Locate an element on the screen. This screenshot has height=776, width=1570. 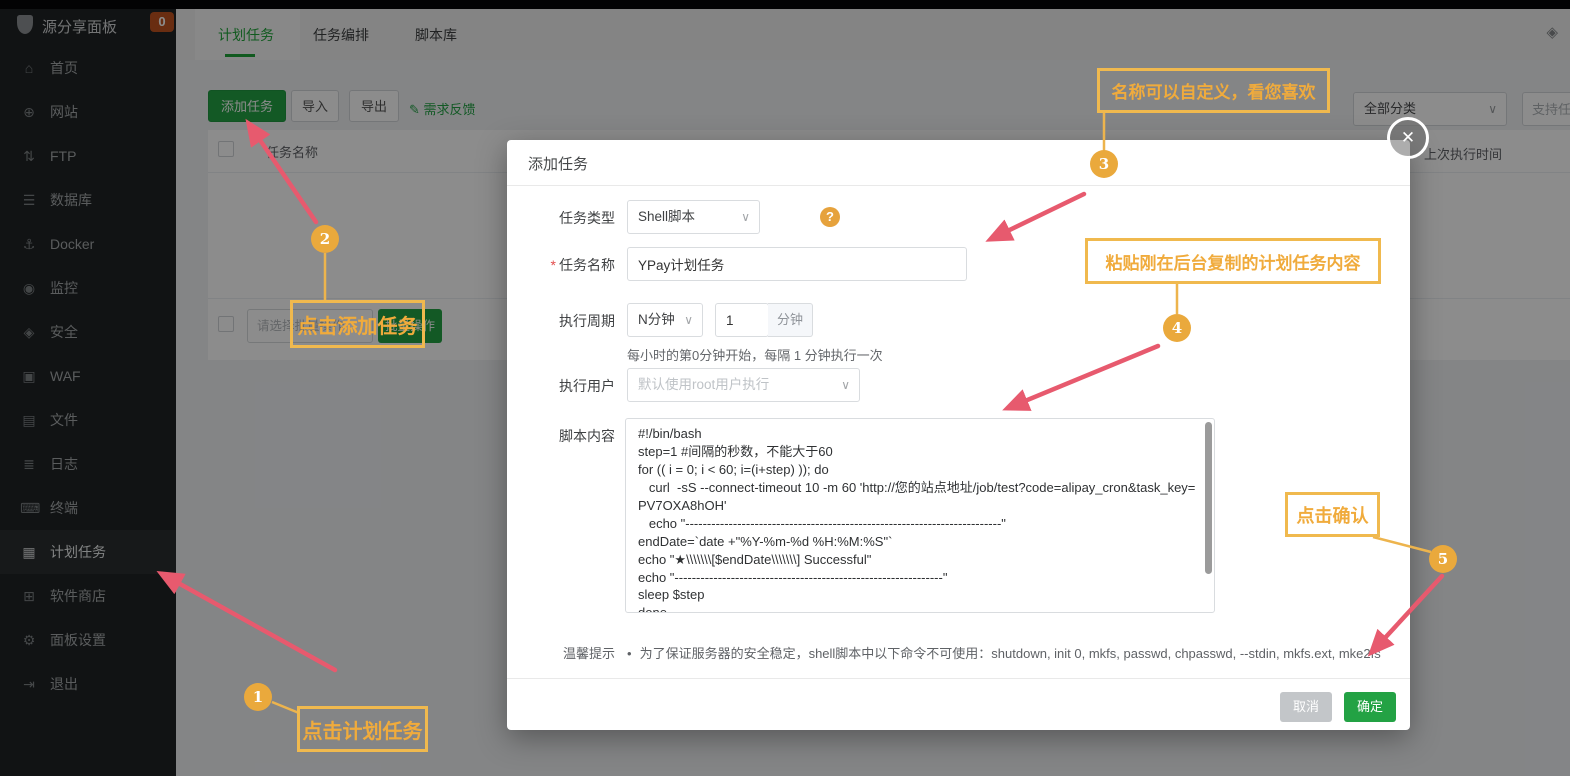
tip-label: 温馨提示 is located at coordinates (588, 653).